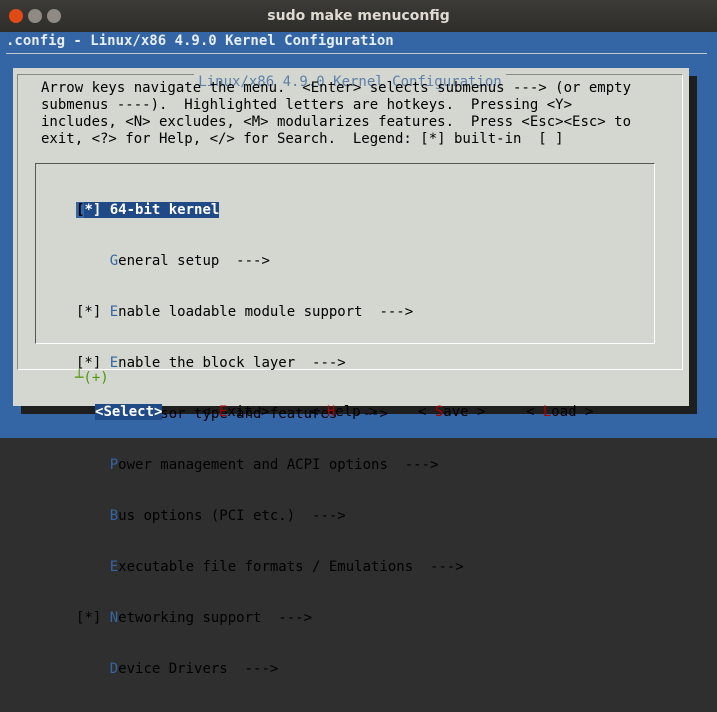 The height and width of the screenshot is (712, 717). Describe the element at coordinates (248, 412) in the screenshot. I see `button-label: xit >` at that location.